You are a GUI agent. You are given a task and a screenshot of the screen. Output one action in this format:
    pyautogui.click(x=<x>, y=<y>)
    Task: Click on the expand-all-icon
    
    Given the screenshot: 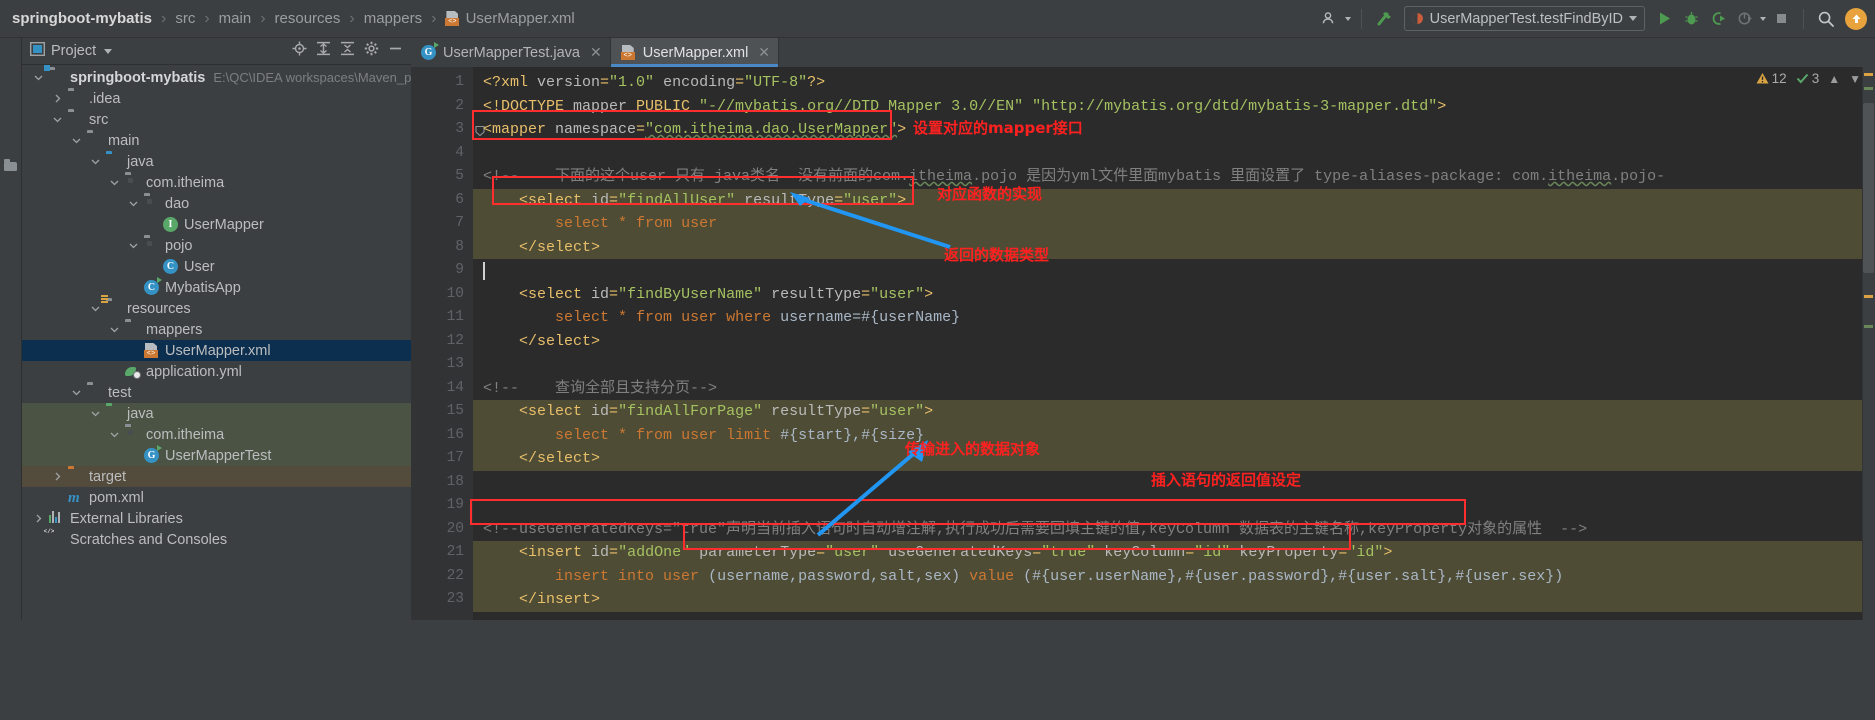 What is the action you would take?
    pyautogui.click(x=323, y=51)
    